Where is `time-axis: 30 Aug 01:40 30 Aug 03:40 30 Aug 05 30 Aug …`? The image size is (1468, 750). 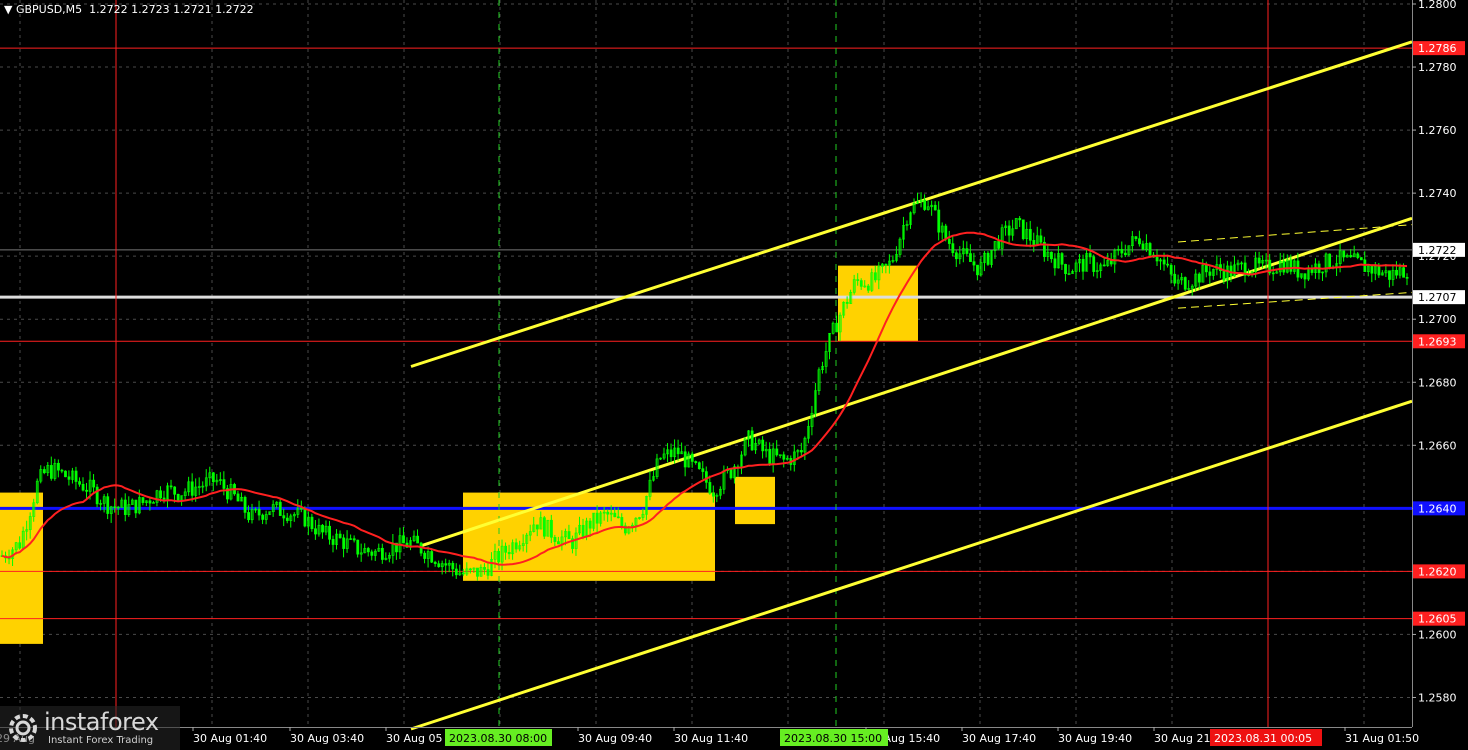 time-axis: 30 Aug 01:40 30 Aug 03:40 30 Aug 05 30 Aug … is located at coordinates (709, 736).